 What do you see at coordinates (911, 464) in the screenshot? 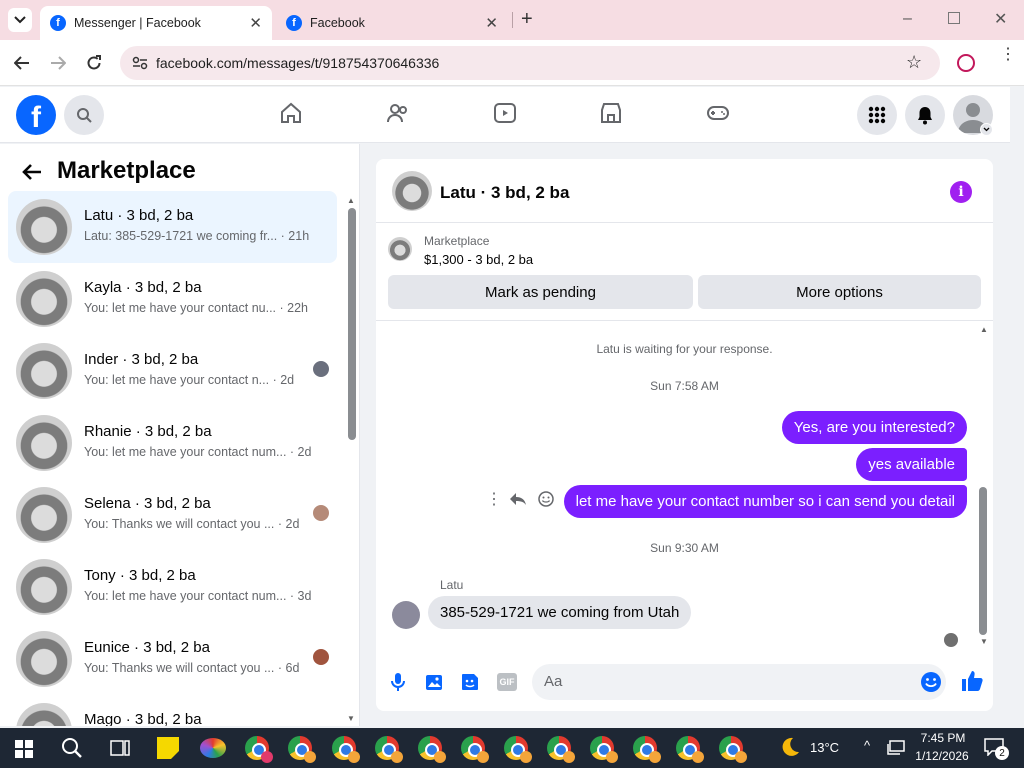
I see `sent-message: yes available` at bounding box center [911, 464].